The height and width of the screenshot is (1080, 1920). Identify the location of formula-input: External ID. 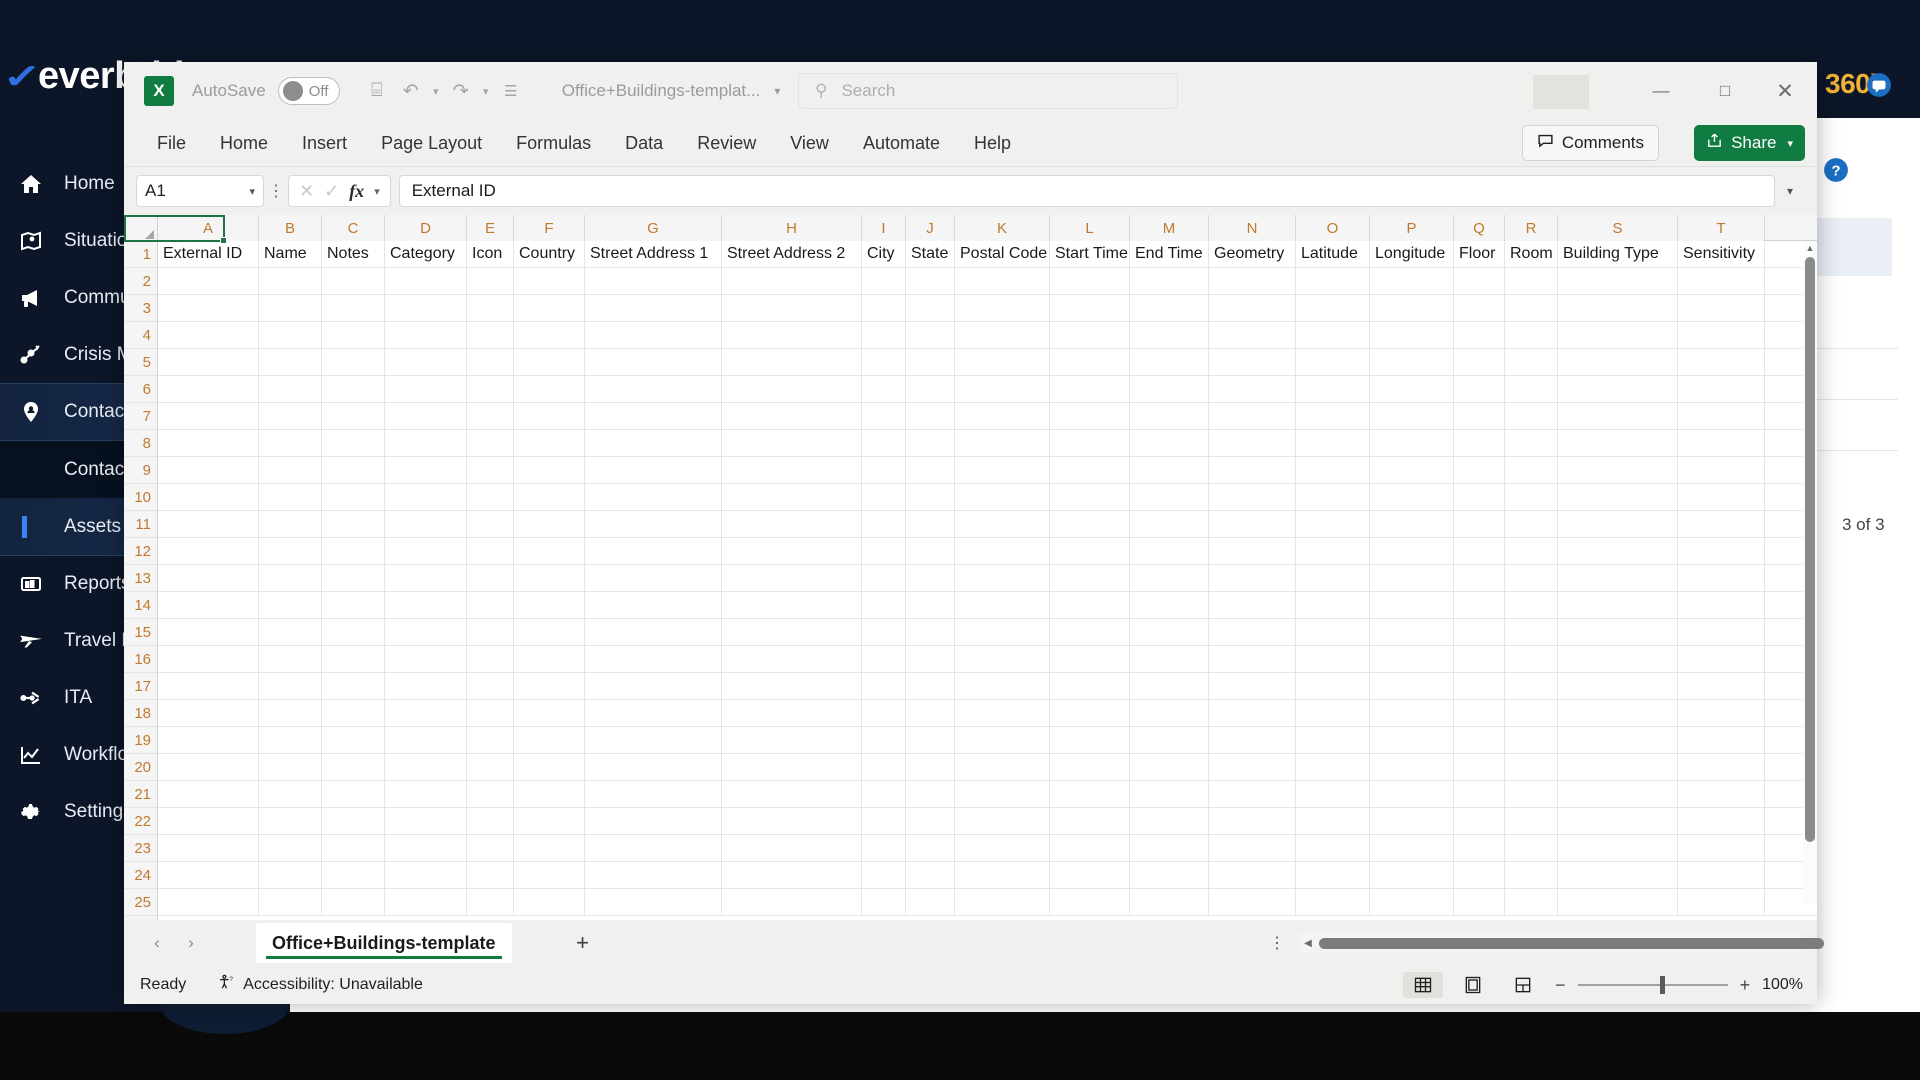
(1086, 191).